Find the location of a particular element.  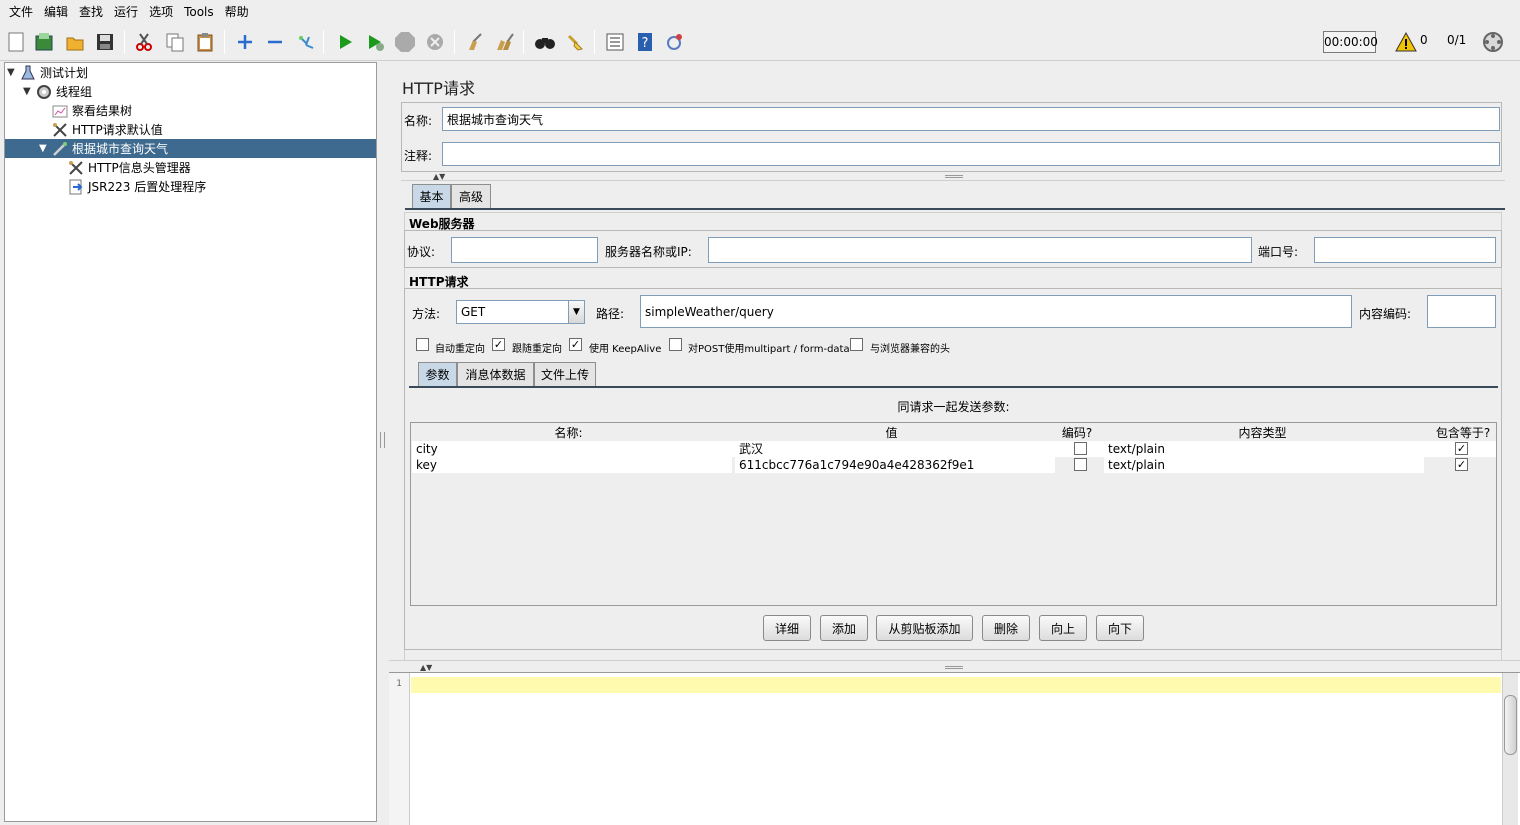

col-header-name: 名称: is located at coordinates (568, 432).